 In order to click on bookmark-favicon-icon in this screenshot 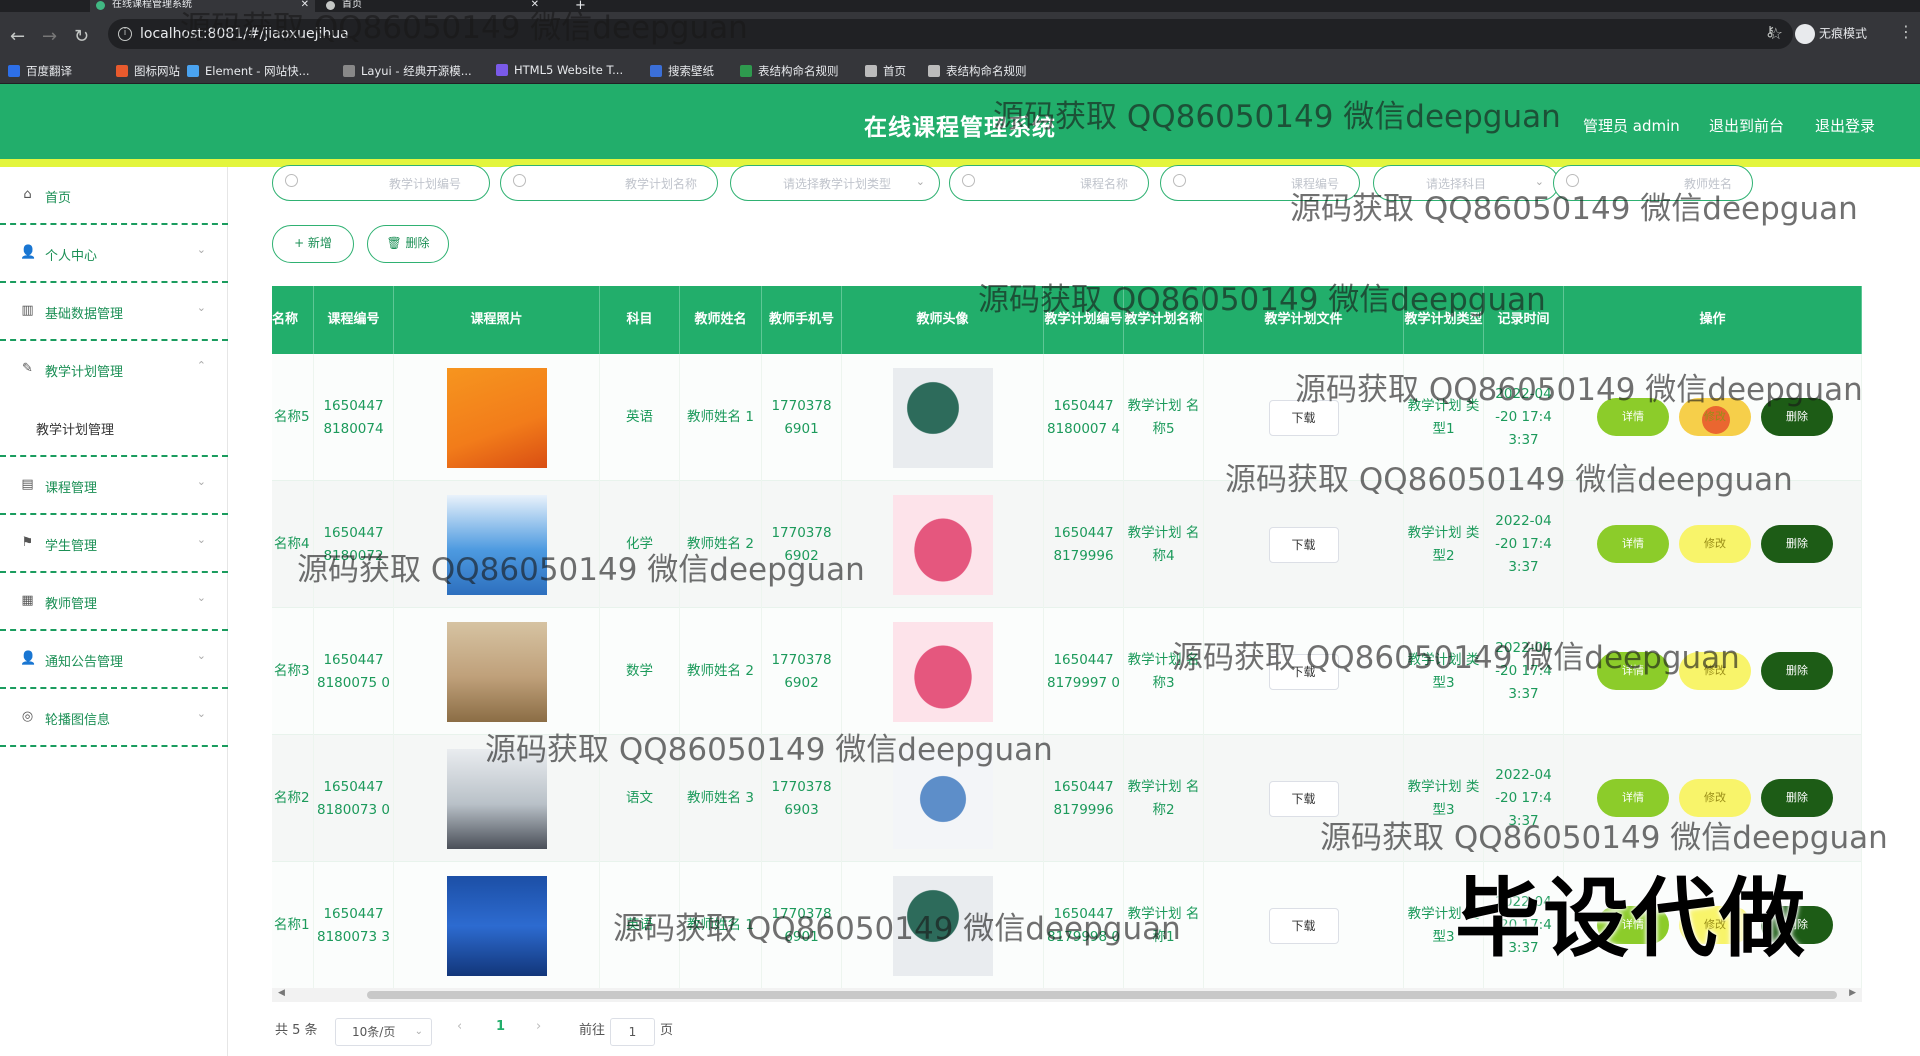, I will do `click(746, 71)`.